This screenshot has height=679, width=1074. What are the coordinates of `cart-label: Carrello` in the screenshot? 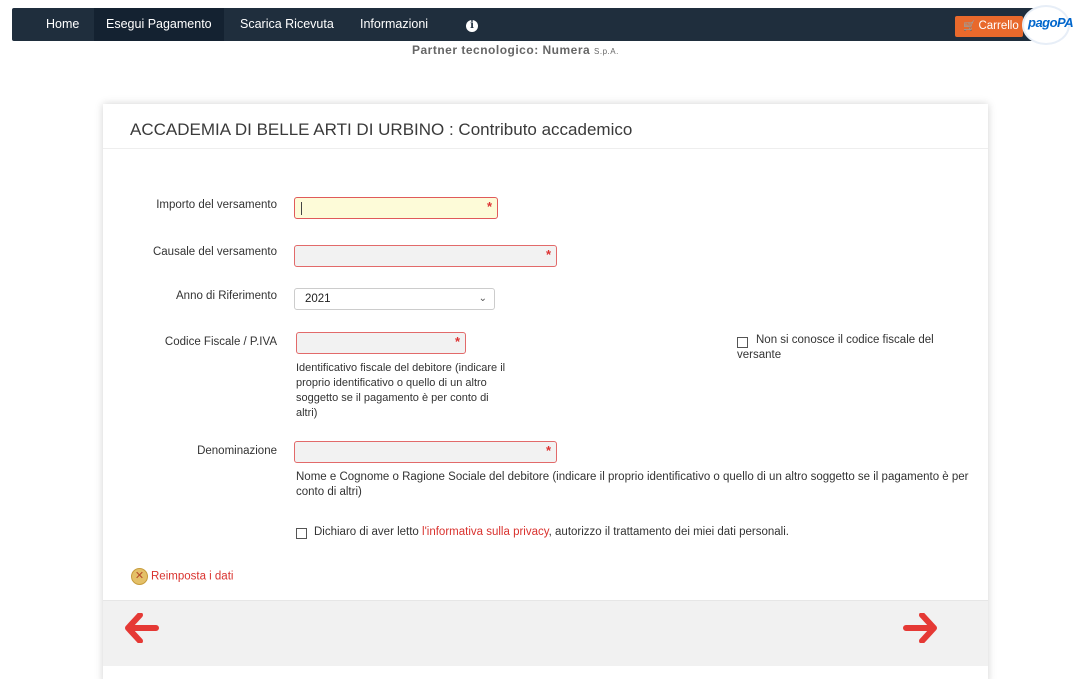 It's located at (998, 26).